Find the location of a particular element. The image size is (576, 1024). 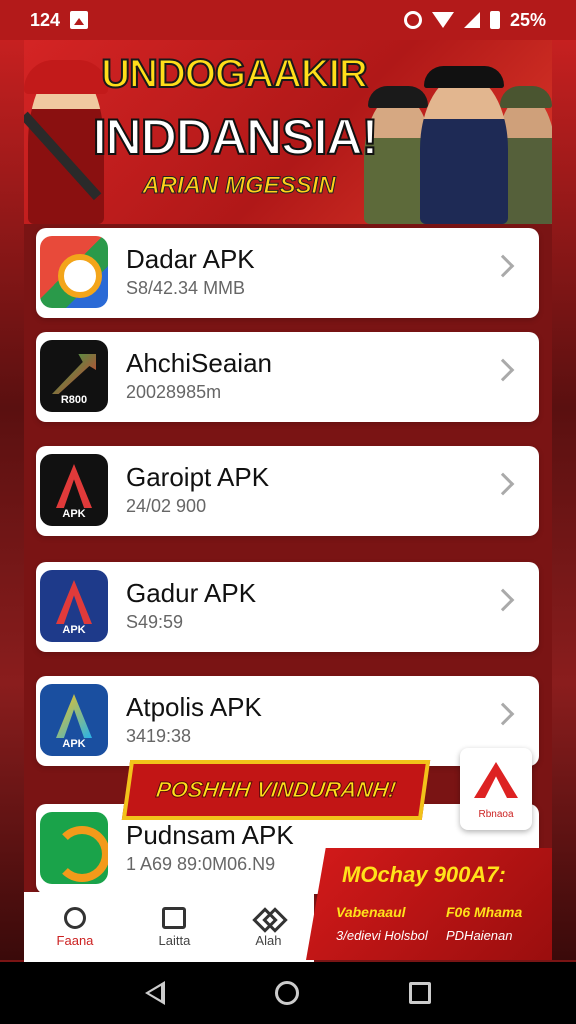

app-meta: 3419:38 is located at coordinates (159, 736).